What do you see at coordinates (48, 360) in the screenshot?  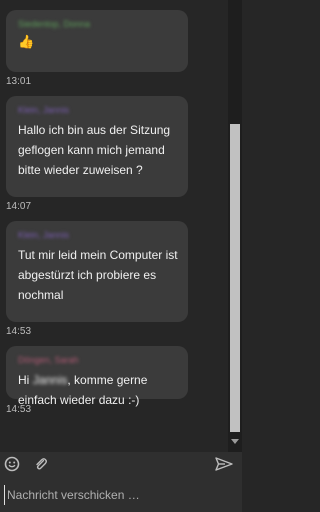 I see `sender-name: Döngen, Sarah` at bounding box center [48, 360].